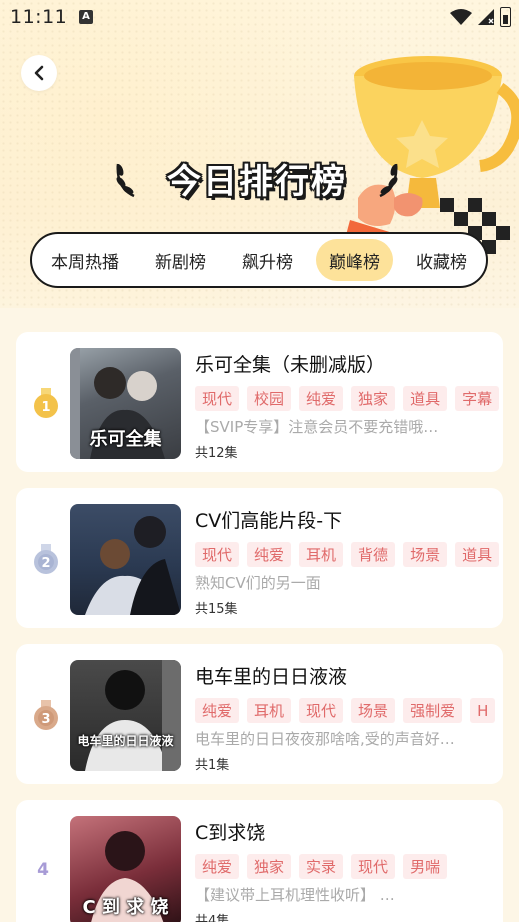 The width and height of the screenshot is (519, 922). Describe the element at coordinates (433, 710) in the screenshot. I see `tag: 强制爱` at that location.